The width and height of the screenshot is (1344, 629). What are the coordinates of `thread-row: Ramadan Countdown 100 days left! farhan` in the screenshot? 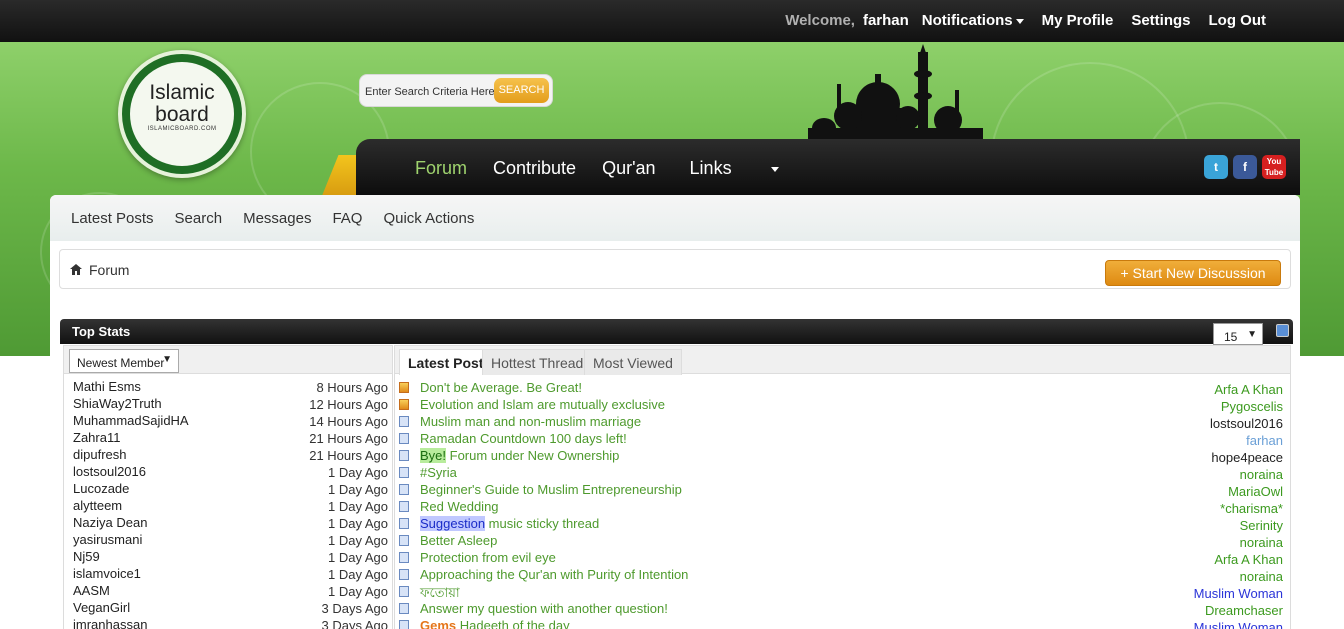 It's located at (843, 439).